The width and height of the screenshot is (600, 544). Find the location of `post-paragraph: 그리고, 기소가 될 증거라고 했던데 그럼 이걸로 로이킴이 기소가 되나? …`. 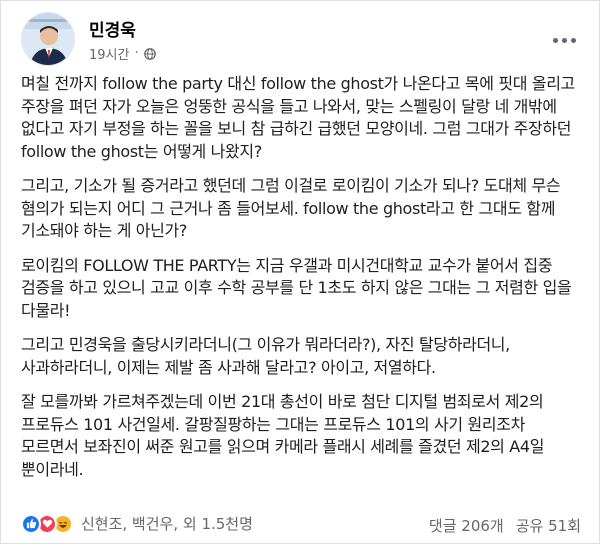

post-paragraph: 그리고, 기소가 될 증거라고 했던데 그럼 이걸로 로이킴이 기소가 되나? … is located at coordinates (291, 208).